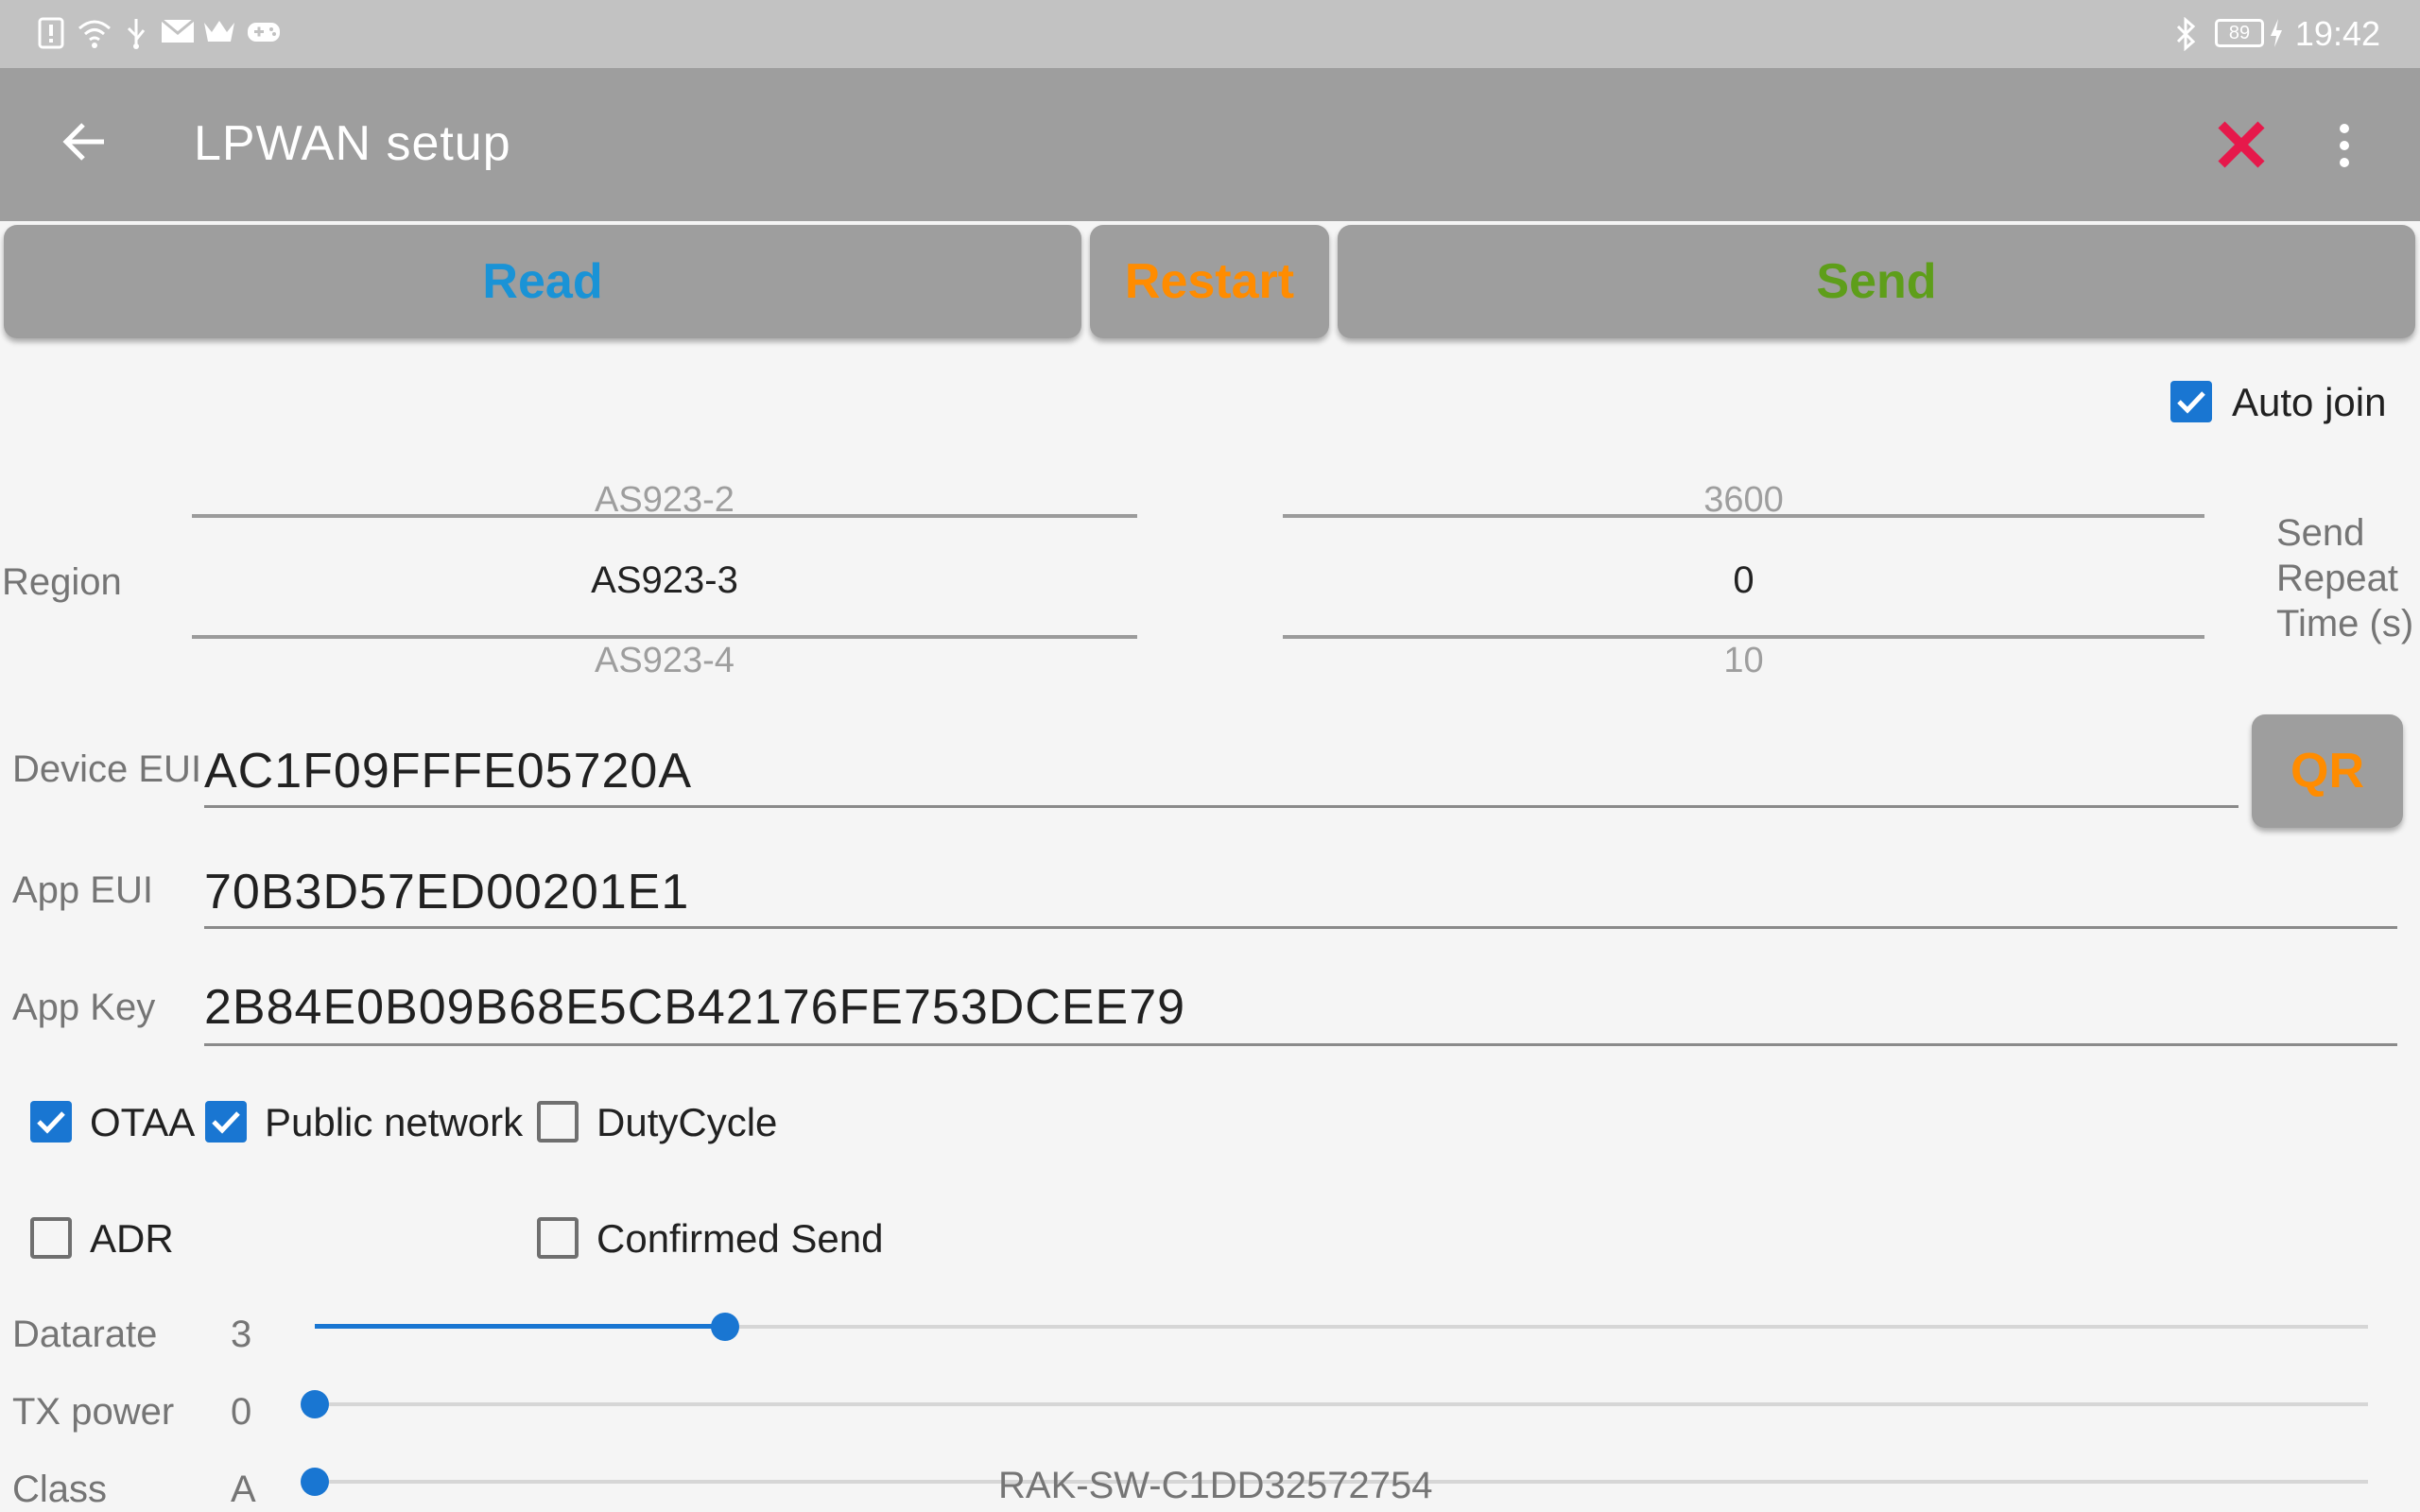 This screenshot has height=1512, width=2420. What do you see at coordinates (107, 769) in the screenshot?
I see `device-eui-label: Device EUI` at bounding box center [107, 769].